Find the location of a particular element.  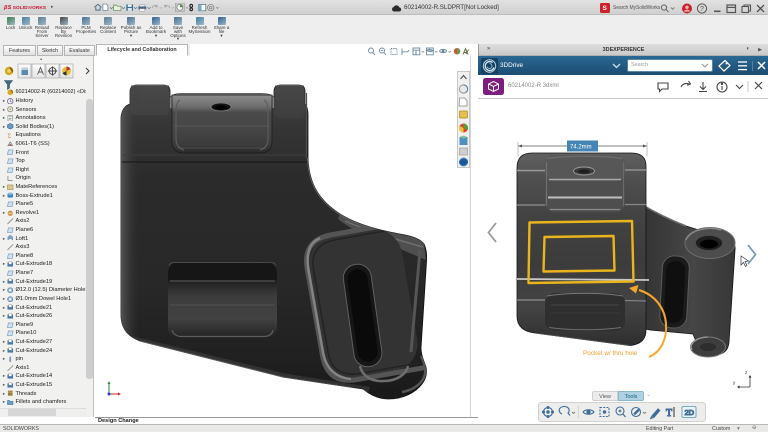

svg-text: Pocket w/ thru hole is located at coordinates (610, 353).